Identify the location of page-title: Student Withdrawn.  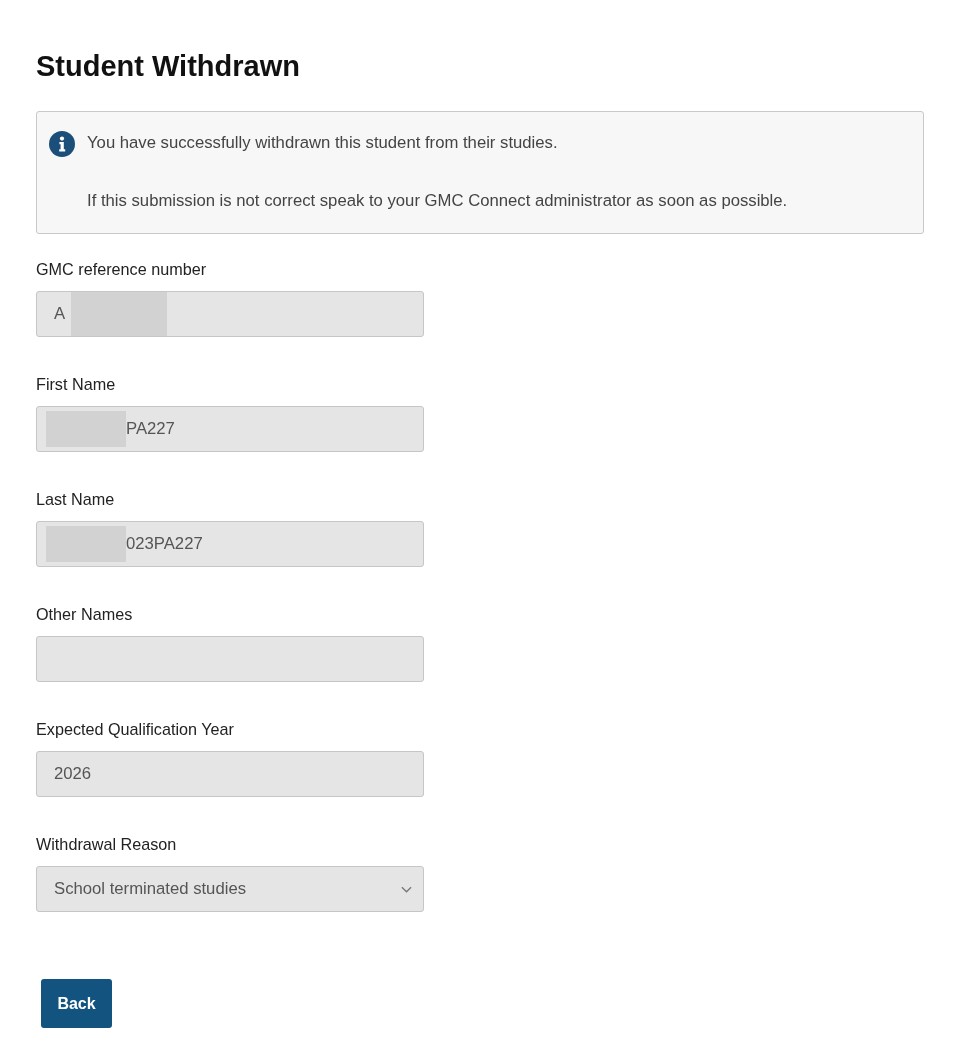
(168, 66).